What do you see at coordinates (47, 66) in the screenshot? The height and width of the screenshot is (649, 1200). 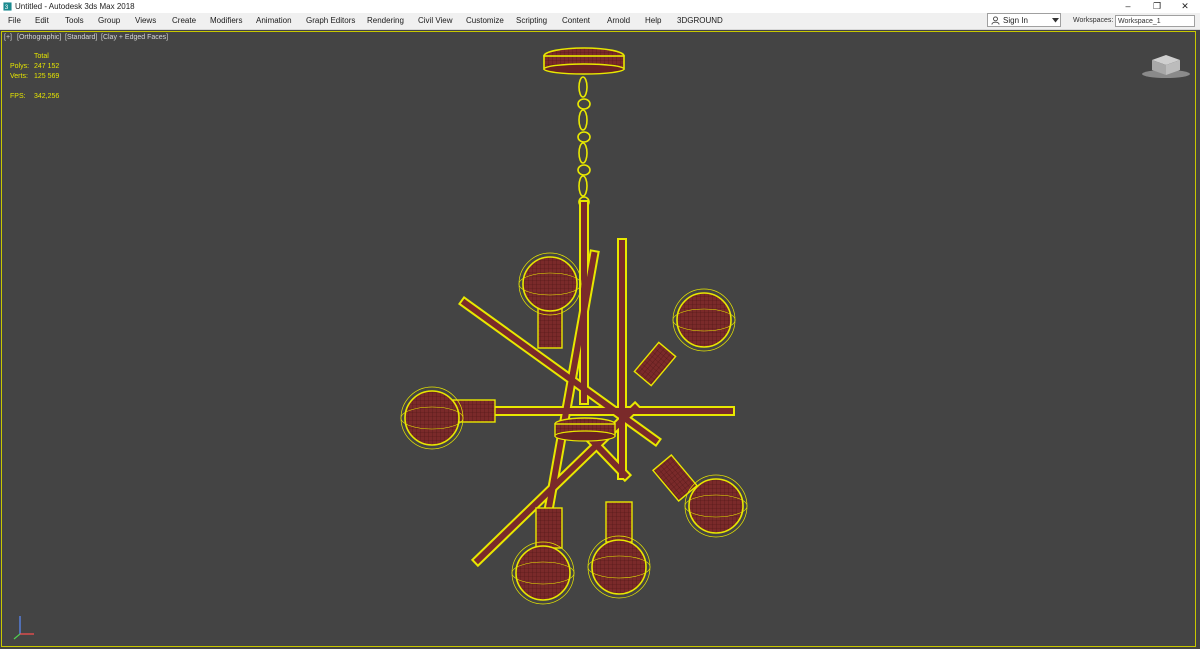 I see `stats-polys-value: 247 152` at bounding box center [47, 66].